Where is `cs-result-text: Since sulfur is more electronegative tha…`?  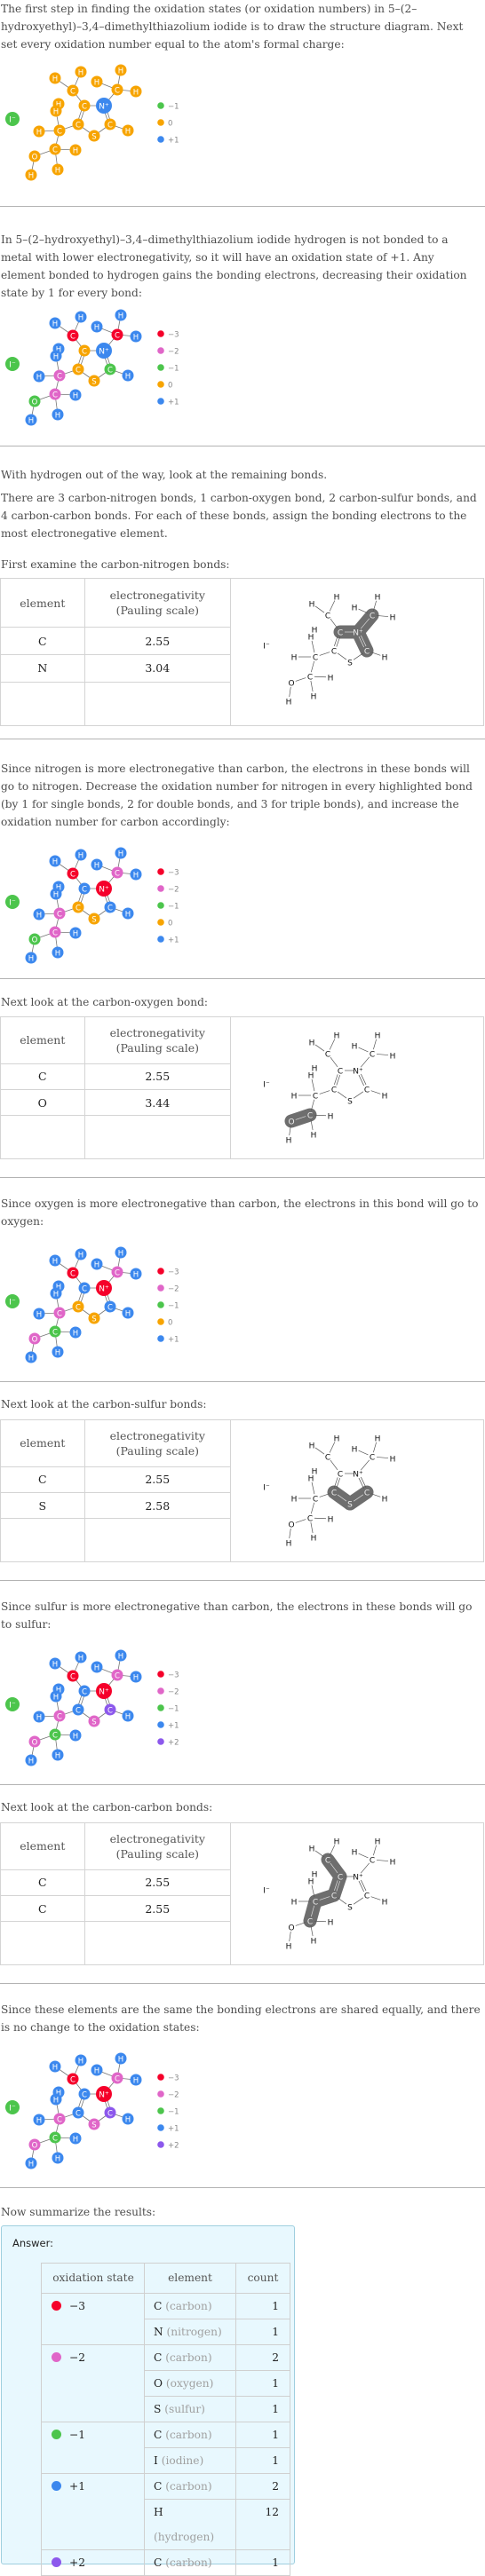 cs-result-text: Since sulfur is more electronegative tha… is located at coordinates (237, 1615).